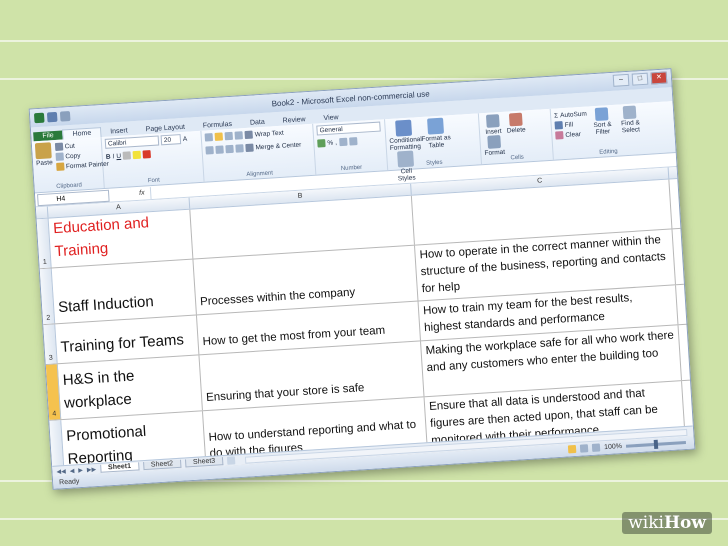  What do you see at coordinates (61, 471) in the screenshot?
I see `first-sheet-icon: ◀◀` at bounding box center [61, 471].